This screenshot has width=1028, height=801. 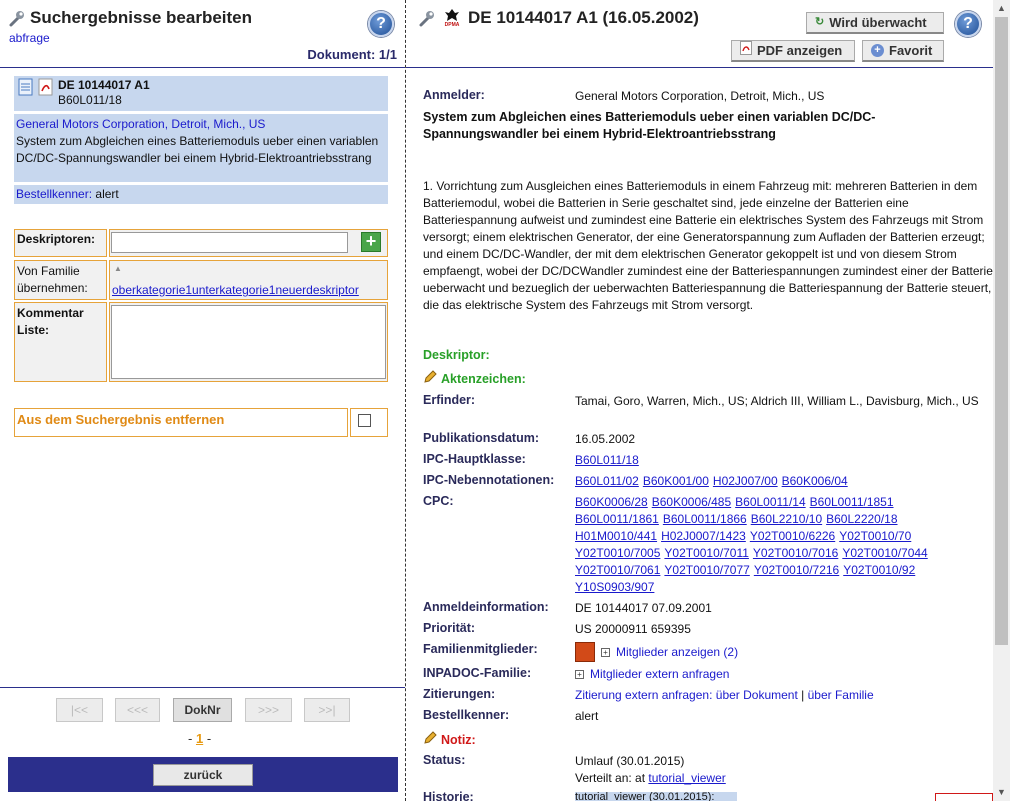 What do you see at coordinates (786, 519) in the screenshot?
I see `cpc-link: B60L2210/10` at bounding box center [786, 519].